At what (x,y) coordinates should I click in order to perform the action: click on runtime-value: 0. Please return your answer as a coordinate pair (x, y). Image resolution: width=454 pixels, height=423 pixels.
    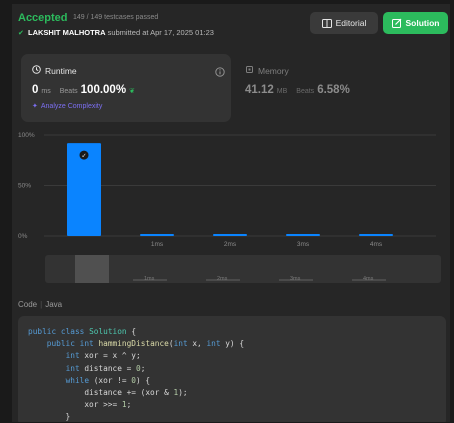
    Looking at the image, I should click on (35, 90).